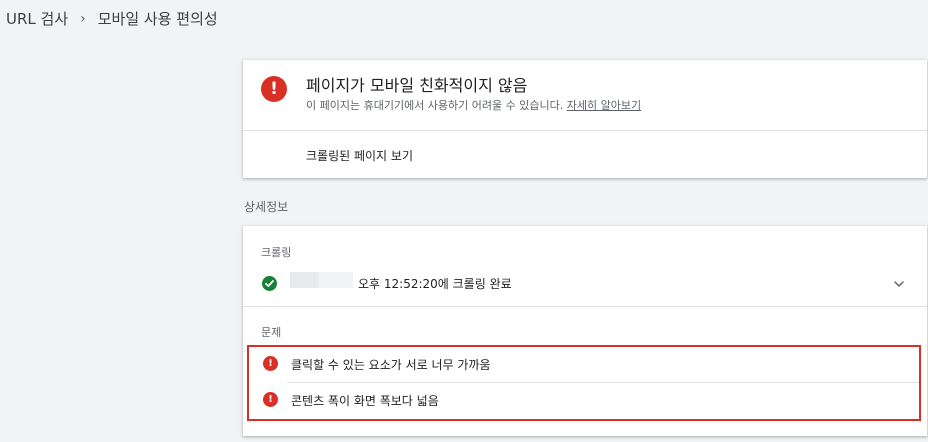 This screenshot has height=442, width=928. I want to click on breadcrumb: URL 검사 › 모바일 사용 편의성, so click(112, 18).